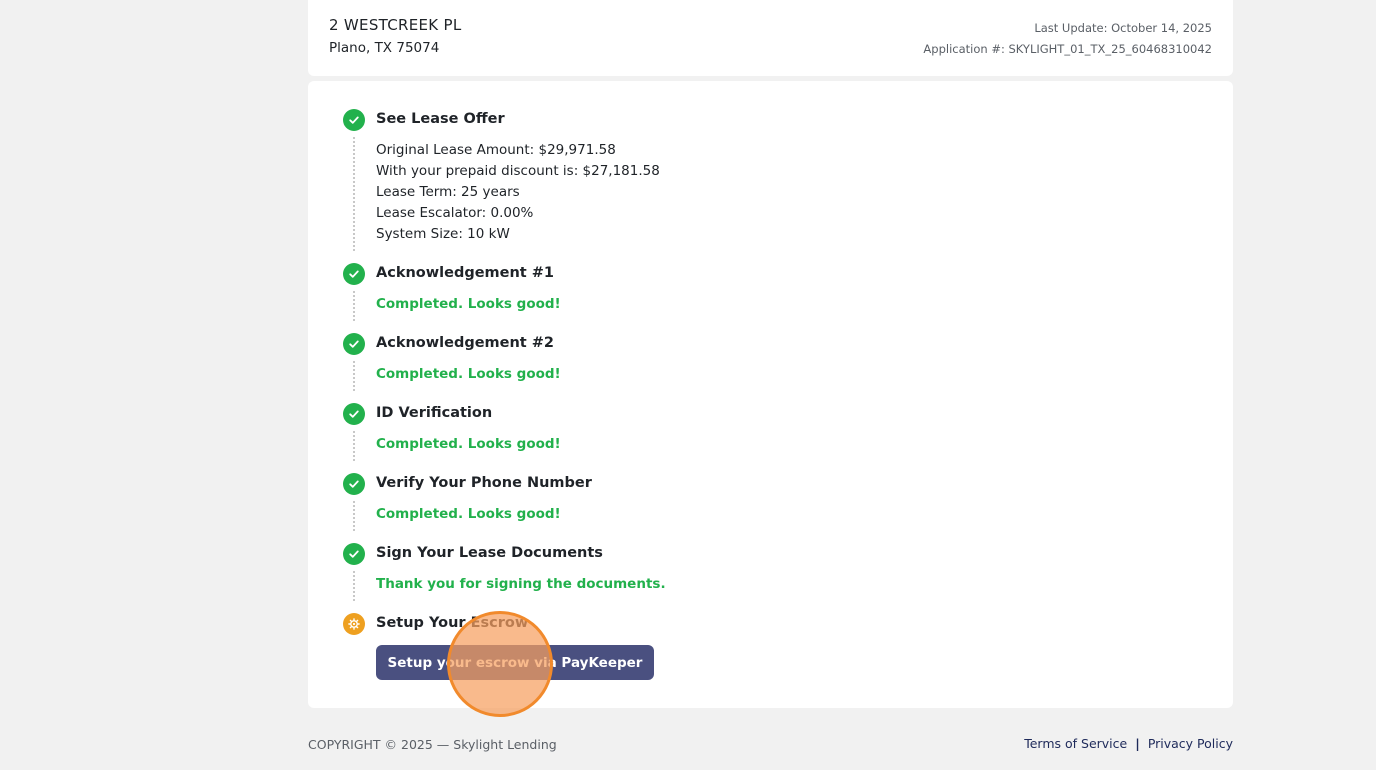  I want to click on footer-links: Terms of Service | Privacy Policy, so click(1128, 743).